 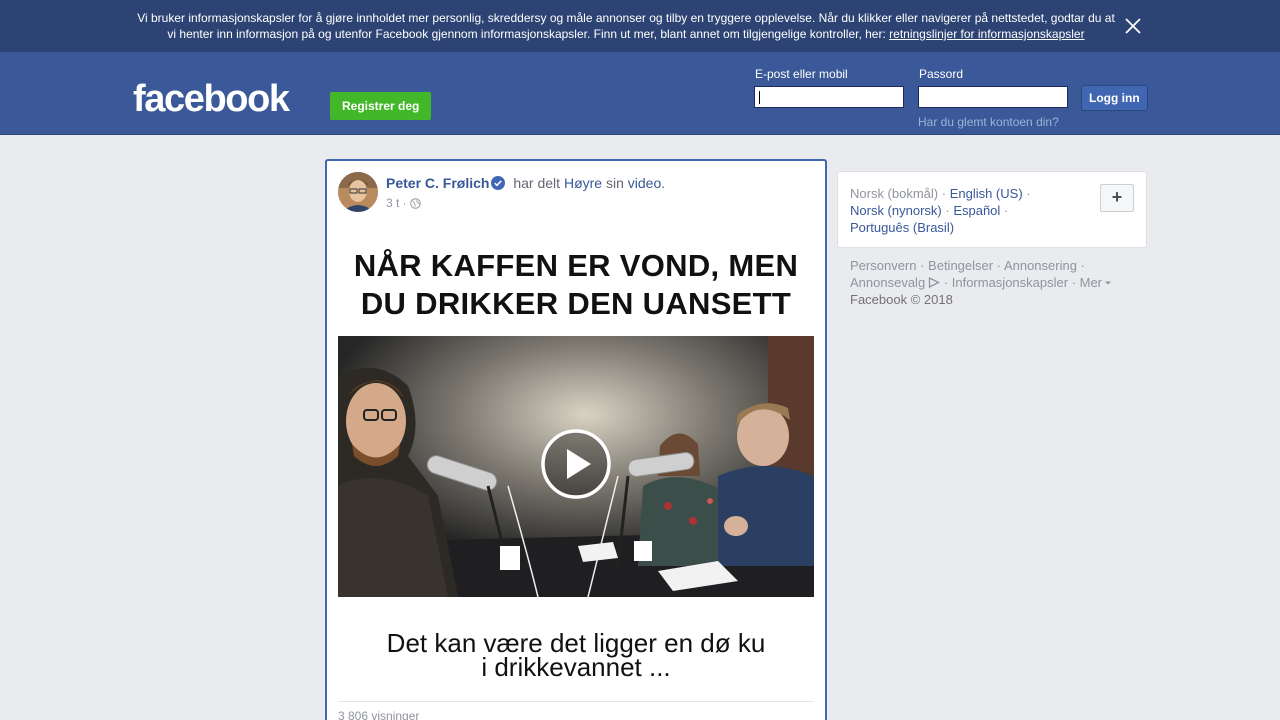 What do you see at coordinates (960, 265) in the screenshot?
I see `footer-link-terms: Betingelser` at bounding box center [960, 265].